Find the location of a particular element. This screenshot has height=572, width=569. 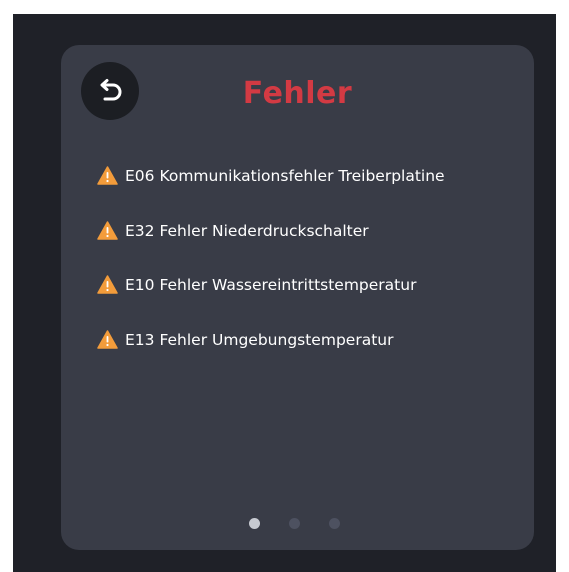

page-dot-1-active is located at coordinates (254, 523).